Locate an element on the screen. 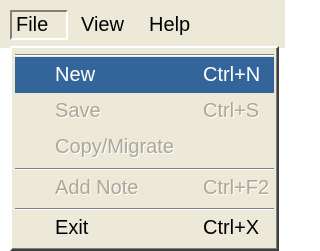  menu-item-shortcut: Ctrl+F2 is located at coordinates (236, 188).